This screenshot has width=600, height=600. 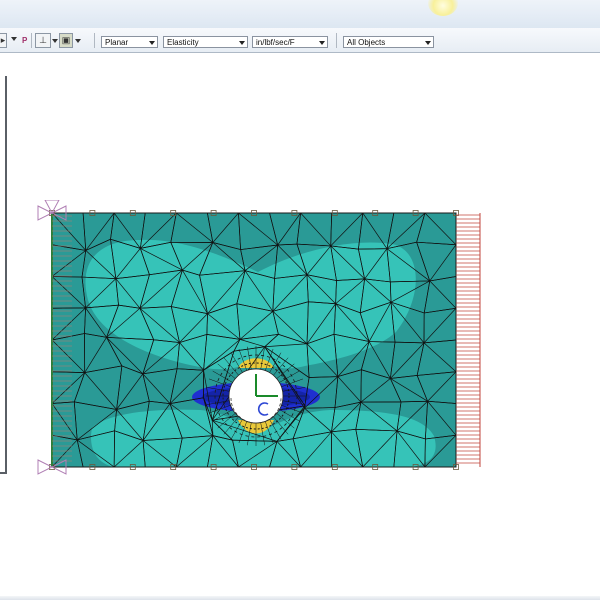 I want to click on p-label: P, so click(x=24, y=40).